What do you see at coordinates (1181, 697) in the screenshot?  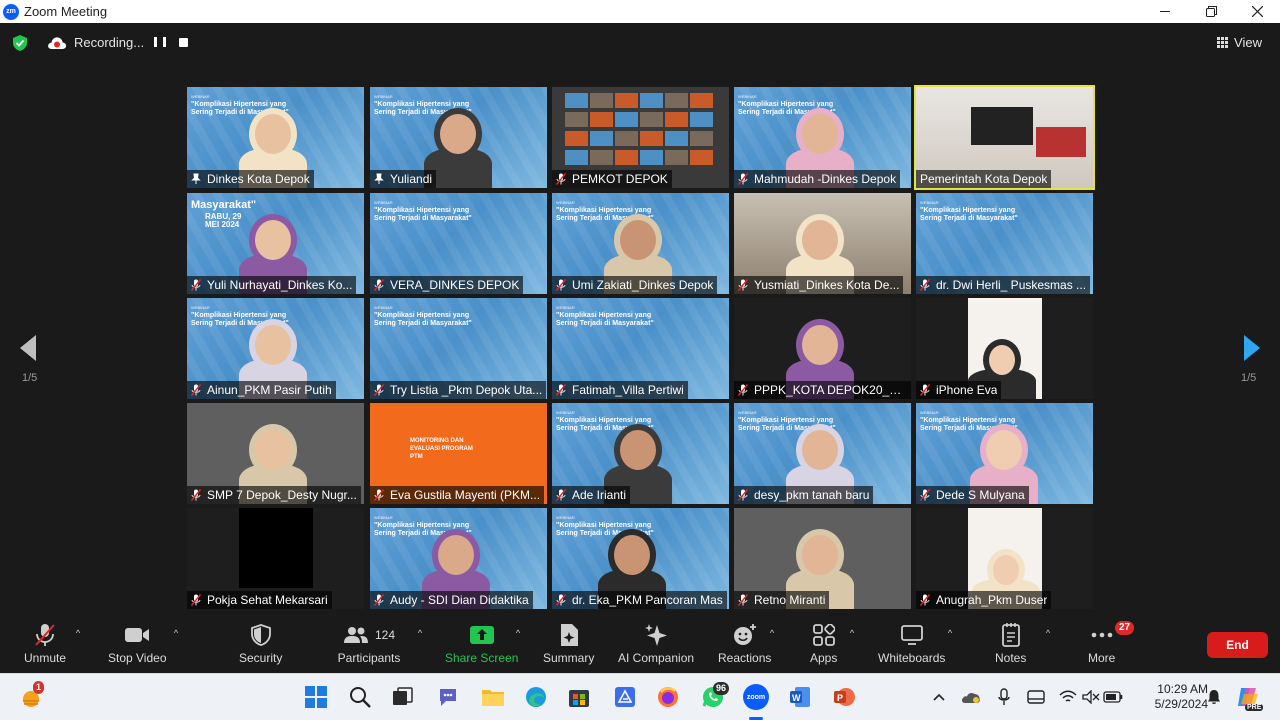 I see `clock: 10:29 AM 5/29/2024` at bounding box center [1181, 697].